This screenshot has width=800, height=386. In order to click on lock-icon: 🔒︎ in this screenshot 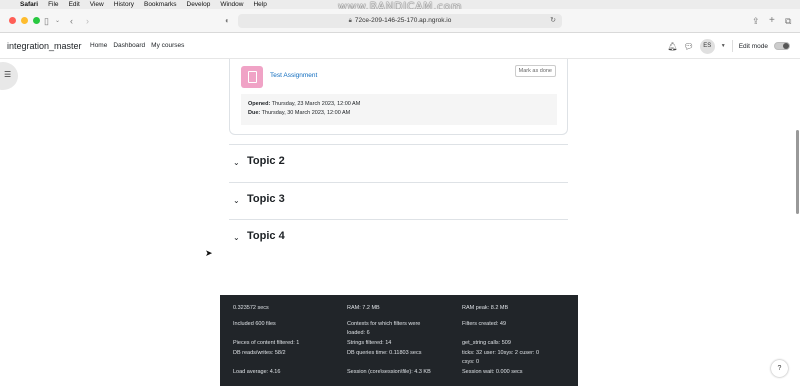, I will do `click(350, 21)`.